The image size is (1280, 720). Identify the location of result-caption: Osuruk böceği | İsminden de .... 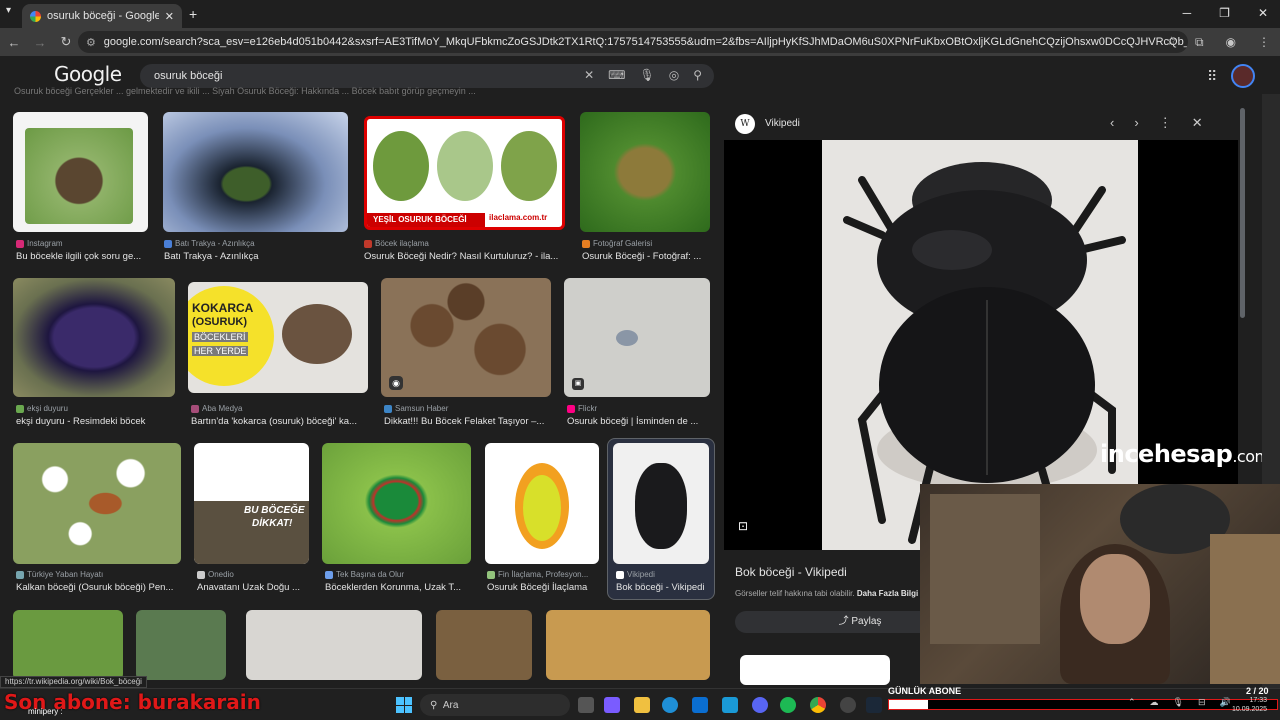
(640, 421).